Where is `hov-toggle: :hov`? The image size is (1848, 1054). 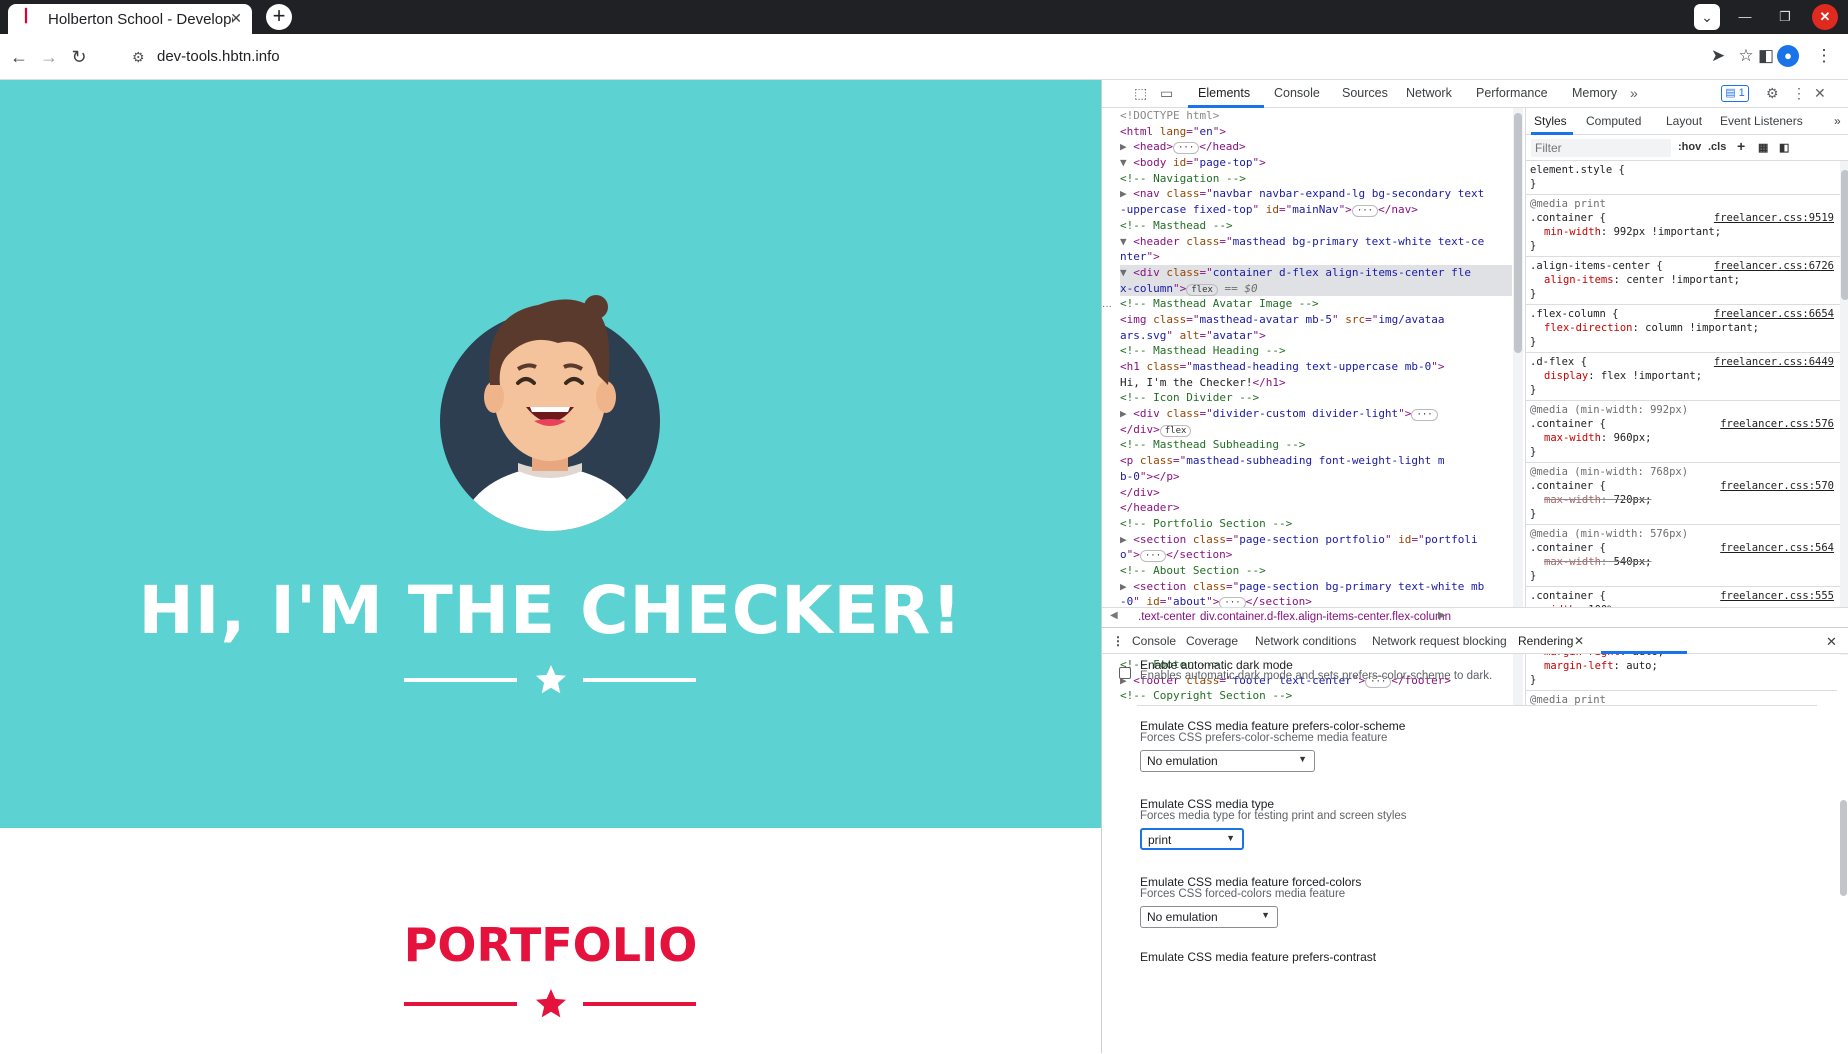
hov-toggle: :hov is located at coordinates (1689, 147).